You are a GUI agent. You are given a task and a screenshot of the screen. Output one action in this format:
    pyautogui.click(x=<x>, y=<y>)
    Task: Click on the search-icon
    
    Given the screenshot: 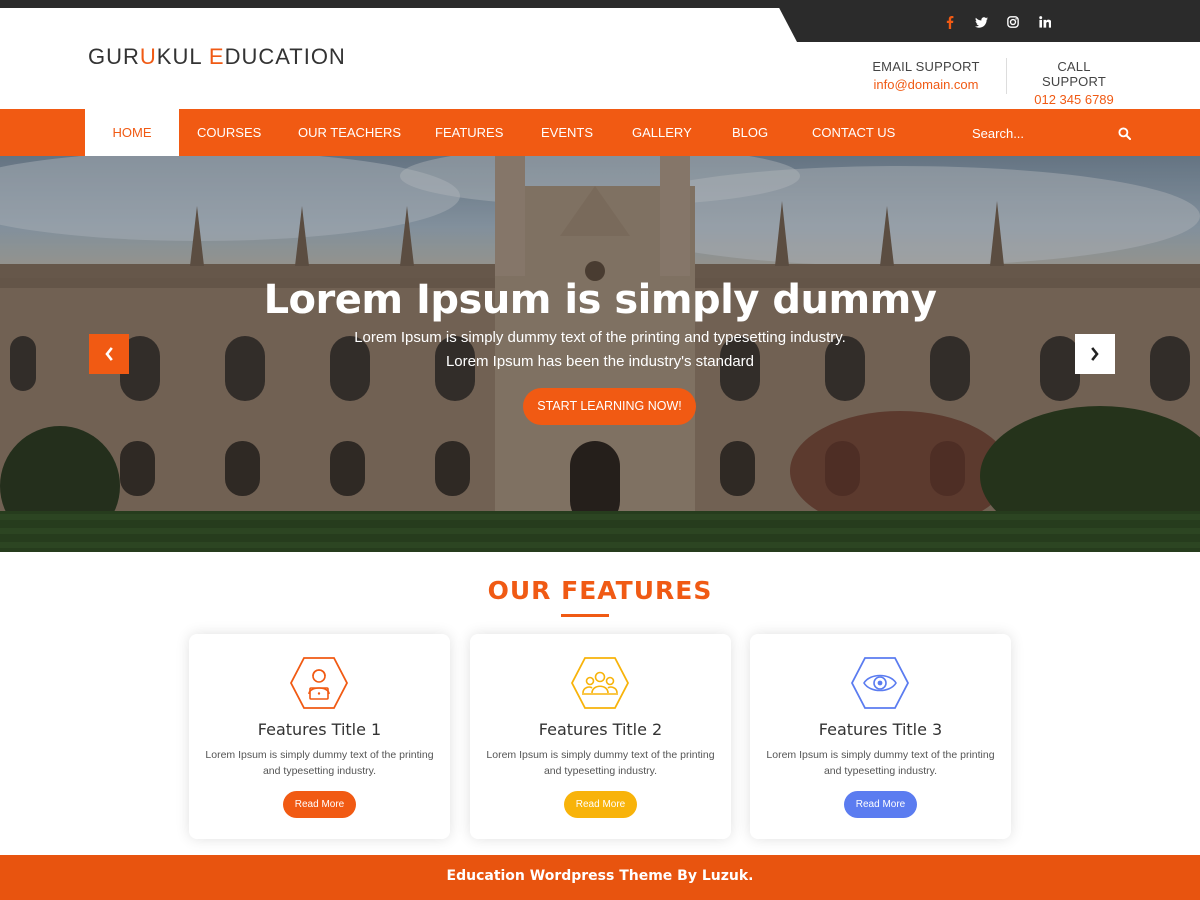 What is the action you would take?
    pyautogui.click(x=1124, y=133)
    